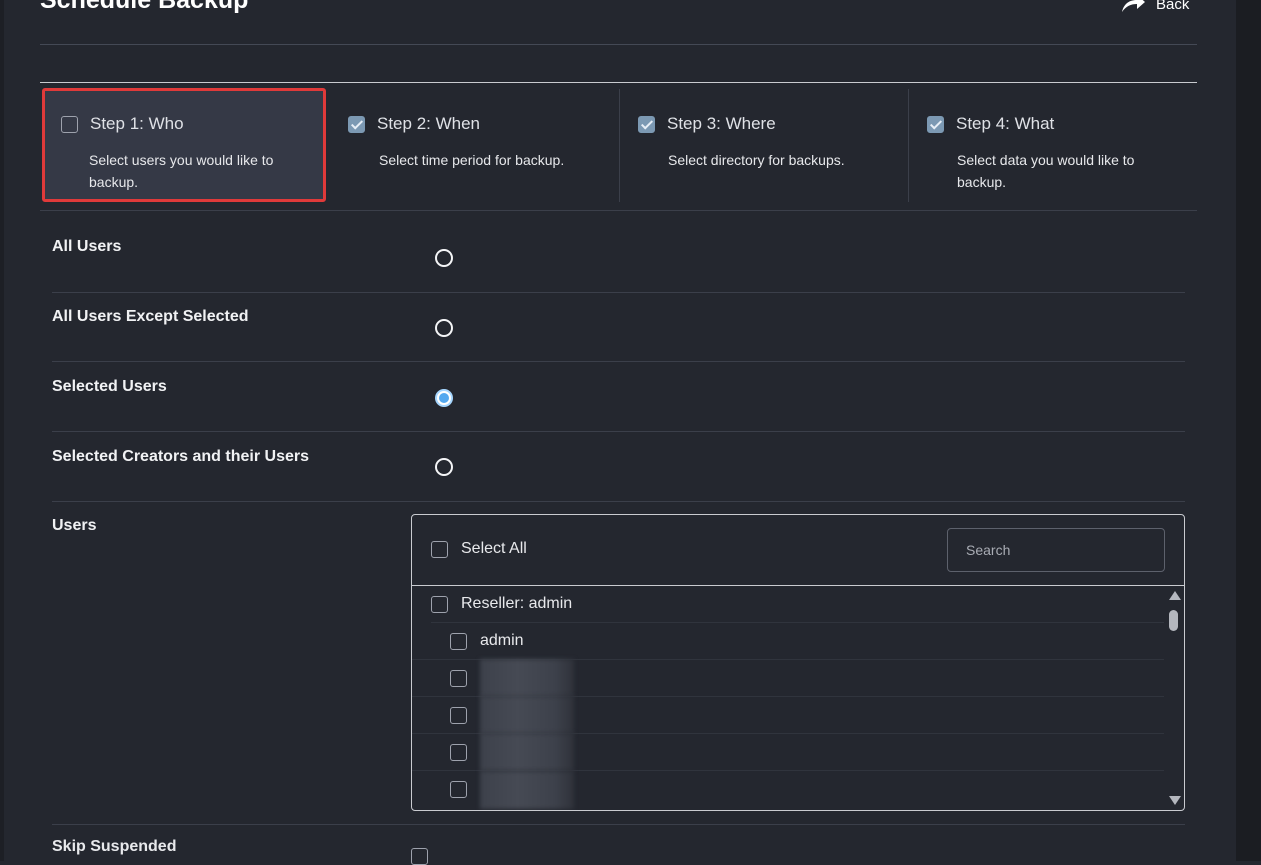  Describe the element at coordinates (1173, 6) in the screenshot. I see `back-label: Back` at that location.